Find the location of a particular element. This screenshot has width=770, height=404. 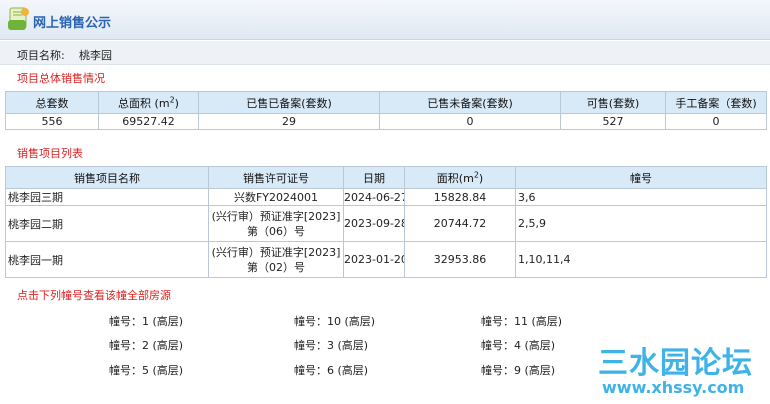

summary-section-title: 项目总体销售情况 is located at coordinates (61, 78).